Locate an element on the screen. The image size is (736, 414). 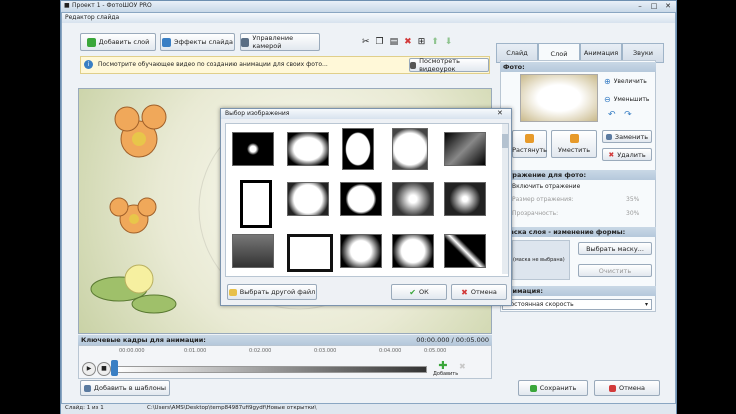
animation-header: Анимация: is located at coordinates (578, 291).